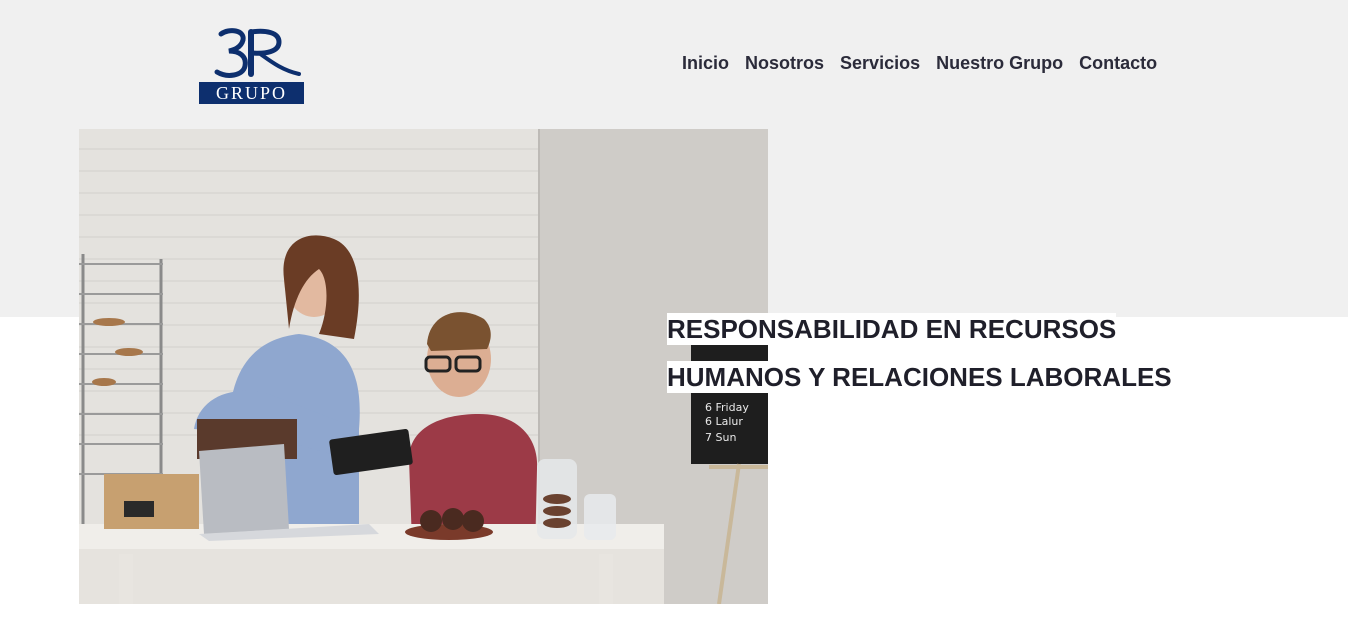 The width and height of the screenshot is (1348, 626). I want to click on hero-headline-line-2: HUMANOS Y RELACIONES LABORALES, so click(919, 377).